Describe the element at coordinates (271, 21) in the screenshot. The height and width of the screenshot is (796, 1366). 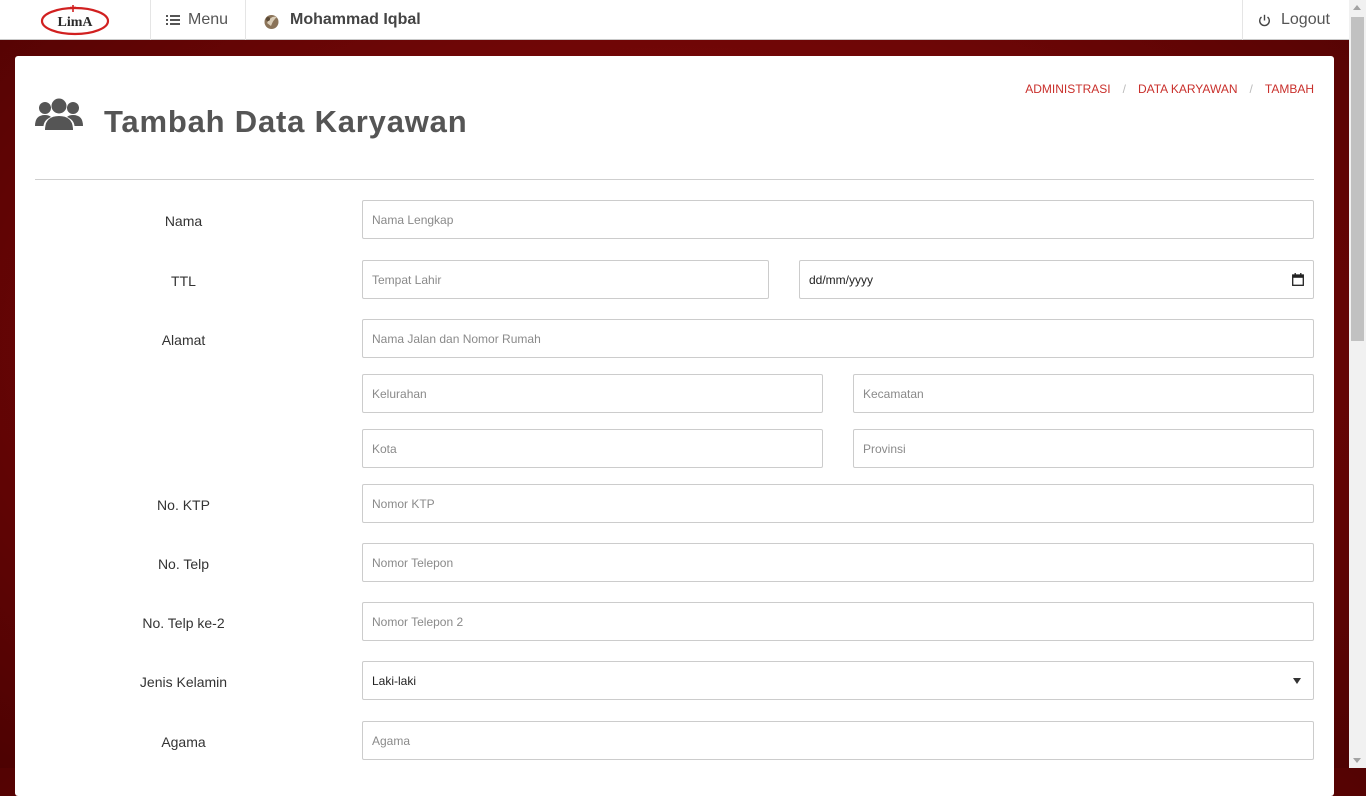
I see `avatar` at that location.